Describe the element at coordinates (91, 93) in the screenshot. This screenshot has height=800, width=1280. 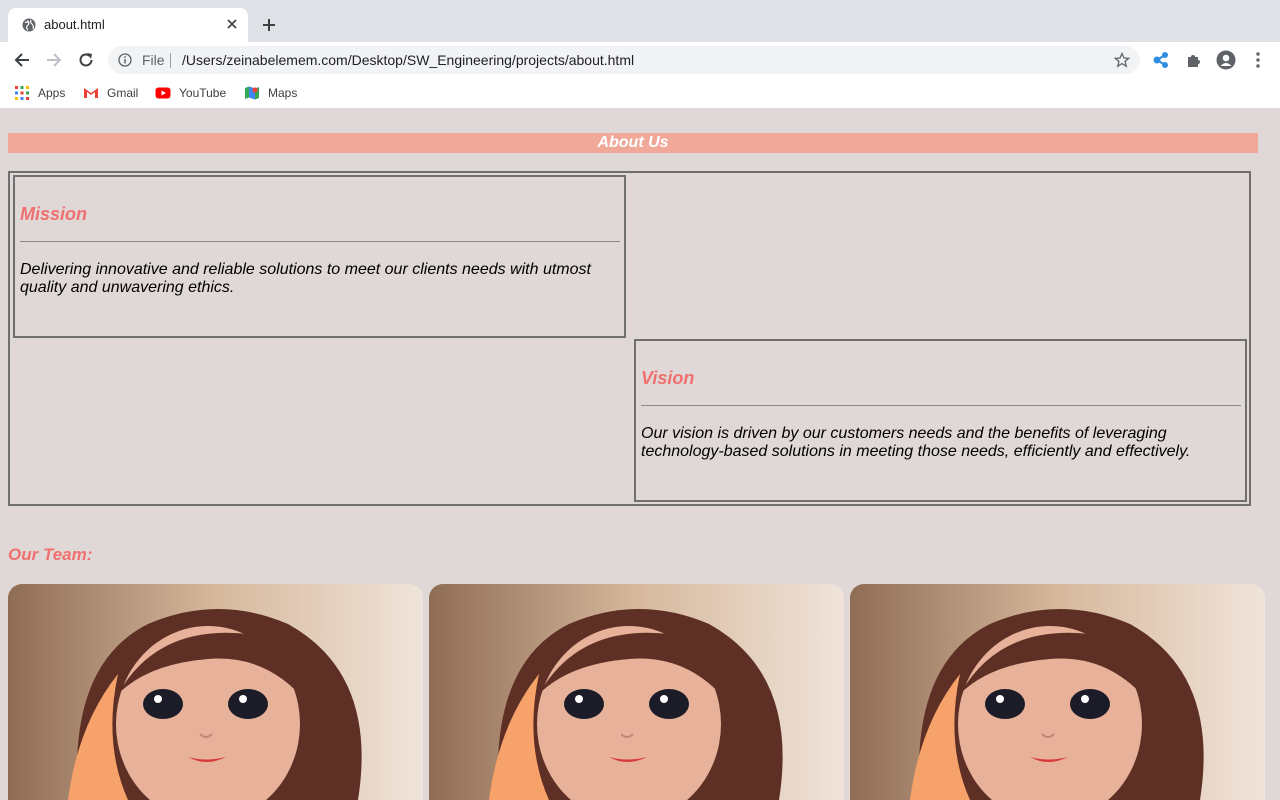
I see `gmail-icon` at that location.